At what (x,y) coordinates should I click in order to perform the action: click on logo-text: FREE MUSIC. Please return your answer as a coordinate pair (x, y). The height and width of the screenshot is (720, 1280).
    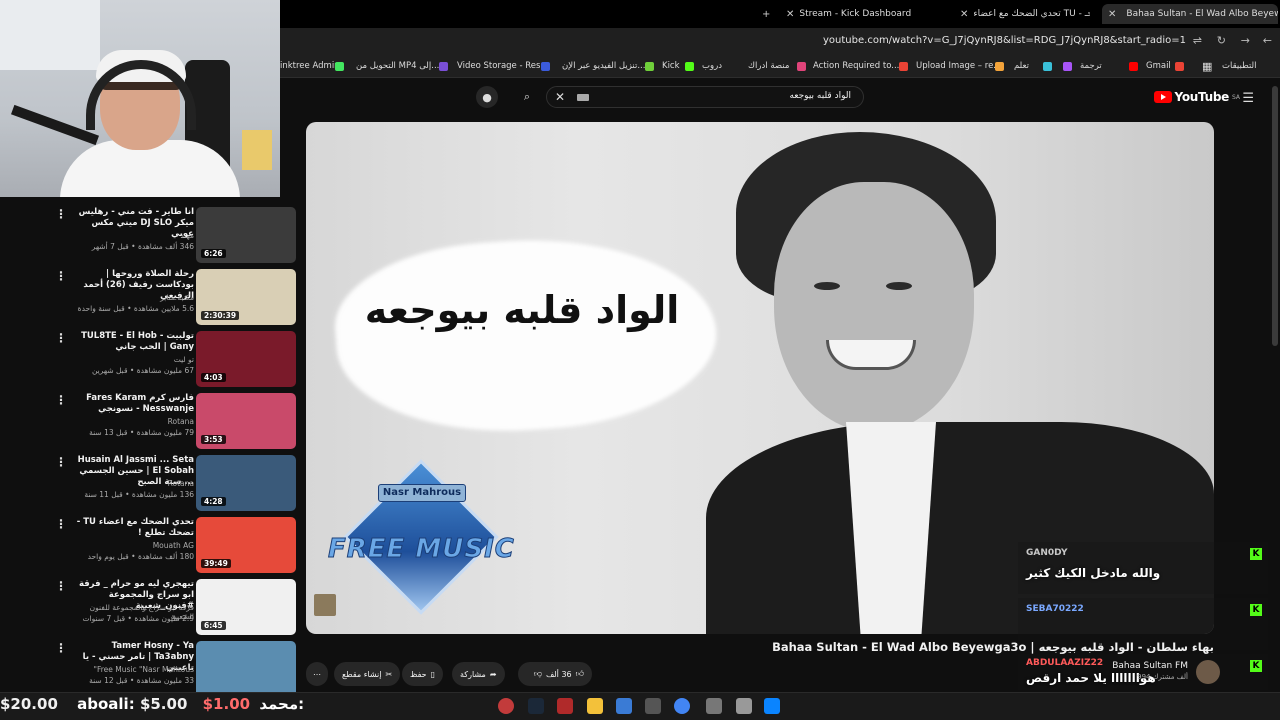
    Looking at the image, I should click on (421, 549).